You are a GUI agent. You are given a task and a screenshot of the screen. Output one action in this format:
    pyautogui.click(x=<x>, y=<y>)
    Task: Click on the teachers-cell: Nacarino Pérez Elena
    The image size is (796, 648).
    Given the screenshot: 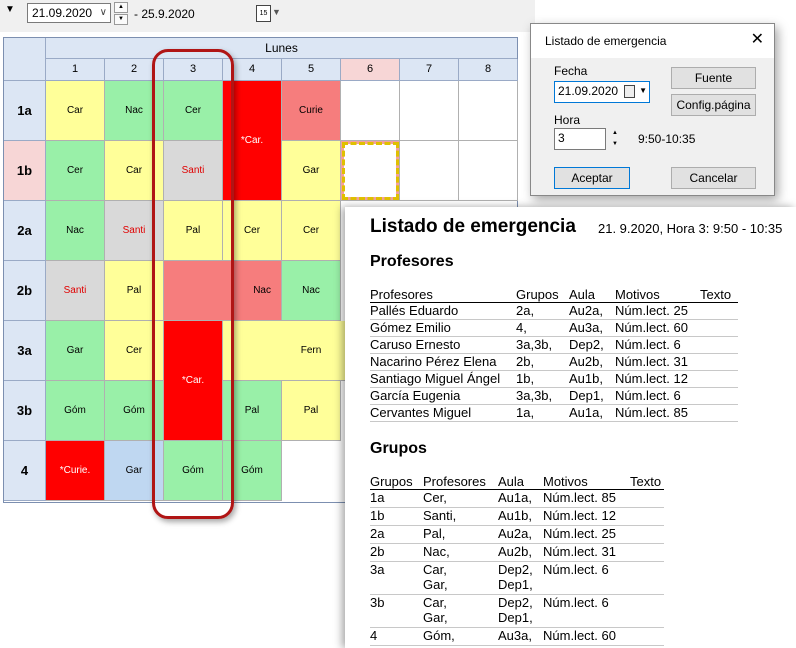 What is the action you would take?
    pyautogui.click(x=433, y=361)
    